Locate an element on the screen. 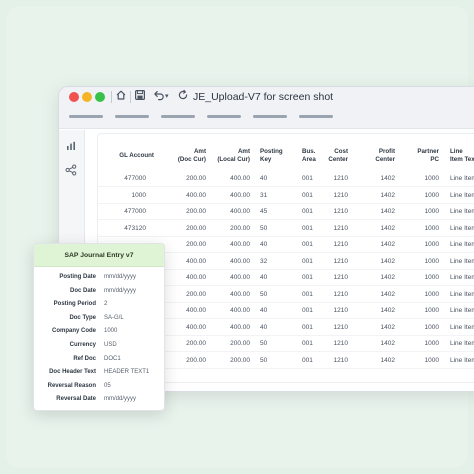  field-value-input: SA-G/L is located at coordinates (114, 318).